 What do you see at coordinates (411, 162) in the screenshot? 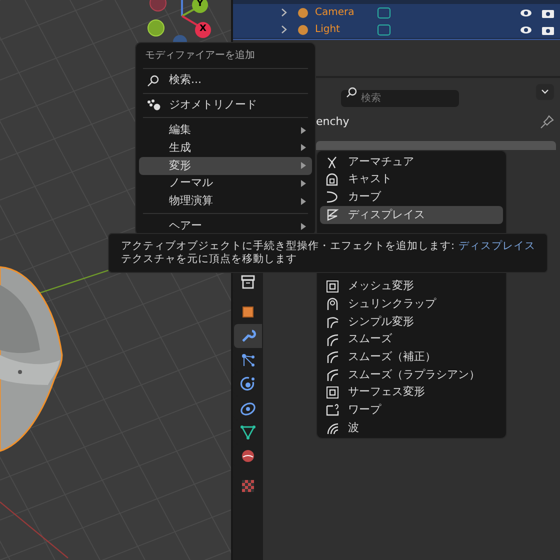
I see `menu-item: アーマチュア` at bounding box center [411, 162].